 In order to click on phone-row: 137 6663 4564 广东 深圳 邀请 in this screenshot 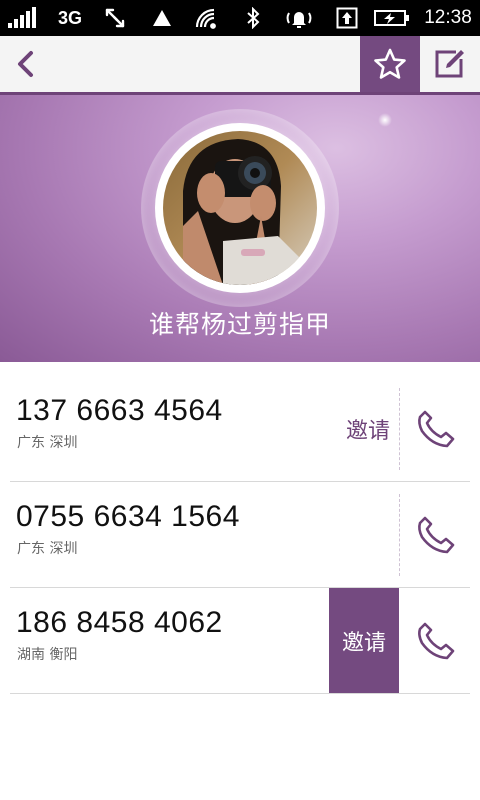, I will do `click(240, 429)`.